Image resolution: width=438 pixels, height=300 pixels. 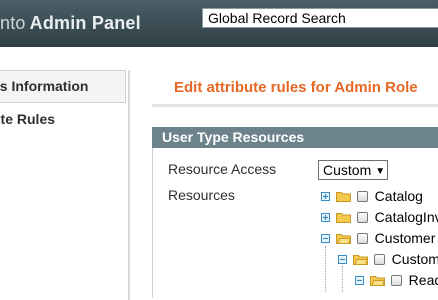 I want to click on resource-access-select: Custom ▼, so click(x=353, y=170).